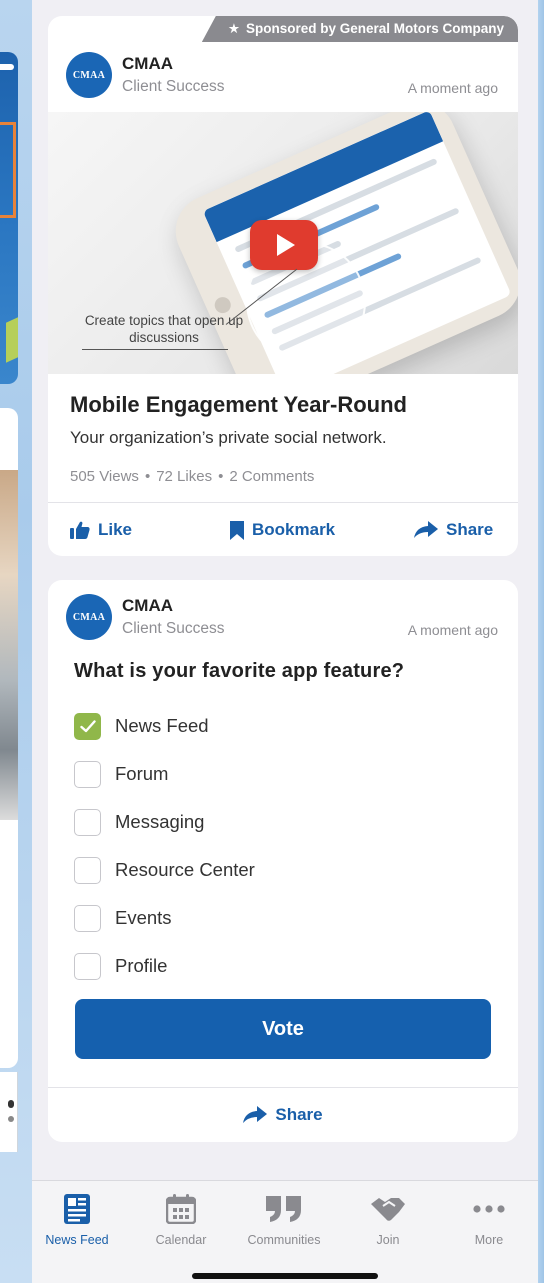  What do you see at coordinates (7, 67) in the screenshot?
I see `peek-white-bar` at bounding box center [7, 67].